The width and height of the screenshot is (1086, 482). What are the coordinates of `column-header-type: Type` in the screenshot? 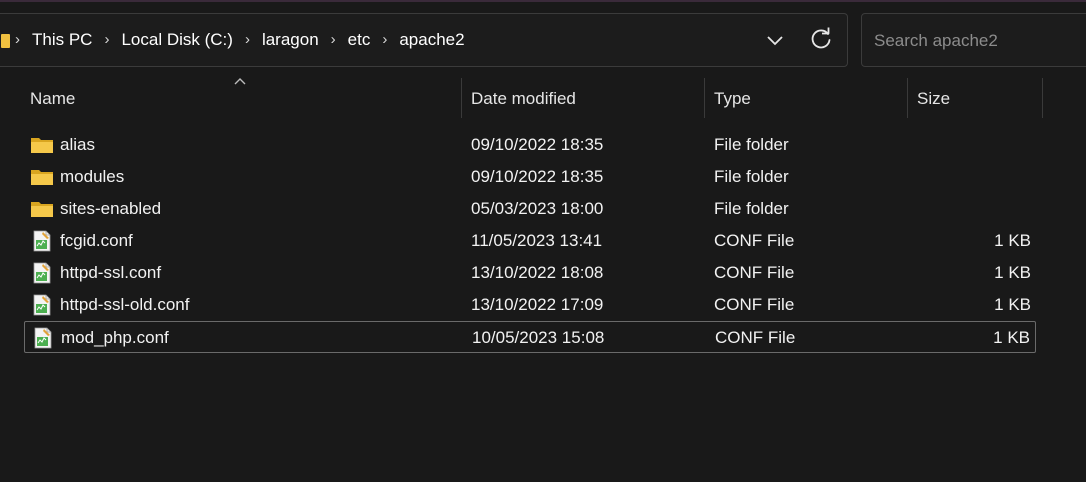 It's located at (732, 98).